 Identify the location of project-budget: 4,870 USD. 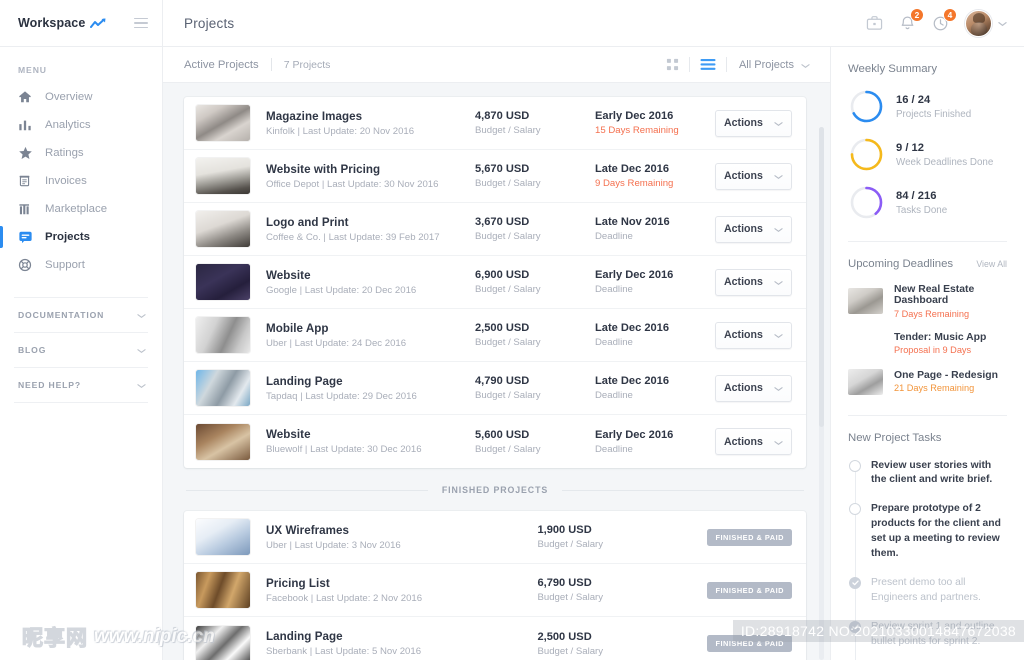
(502, 116).